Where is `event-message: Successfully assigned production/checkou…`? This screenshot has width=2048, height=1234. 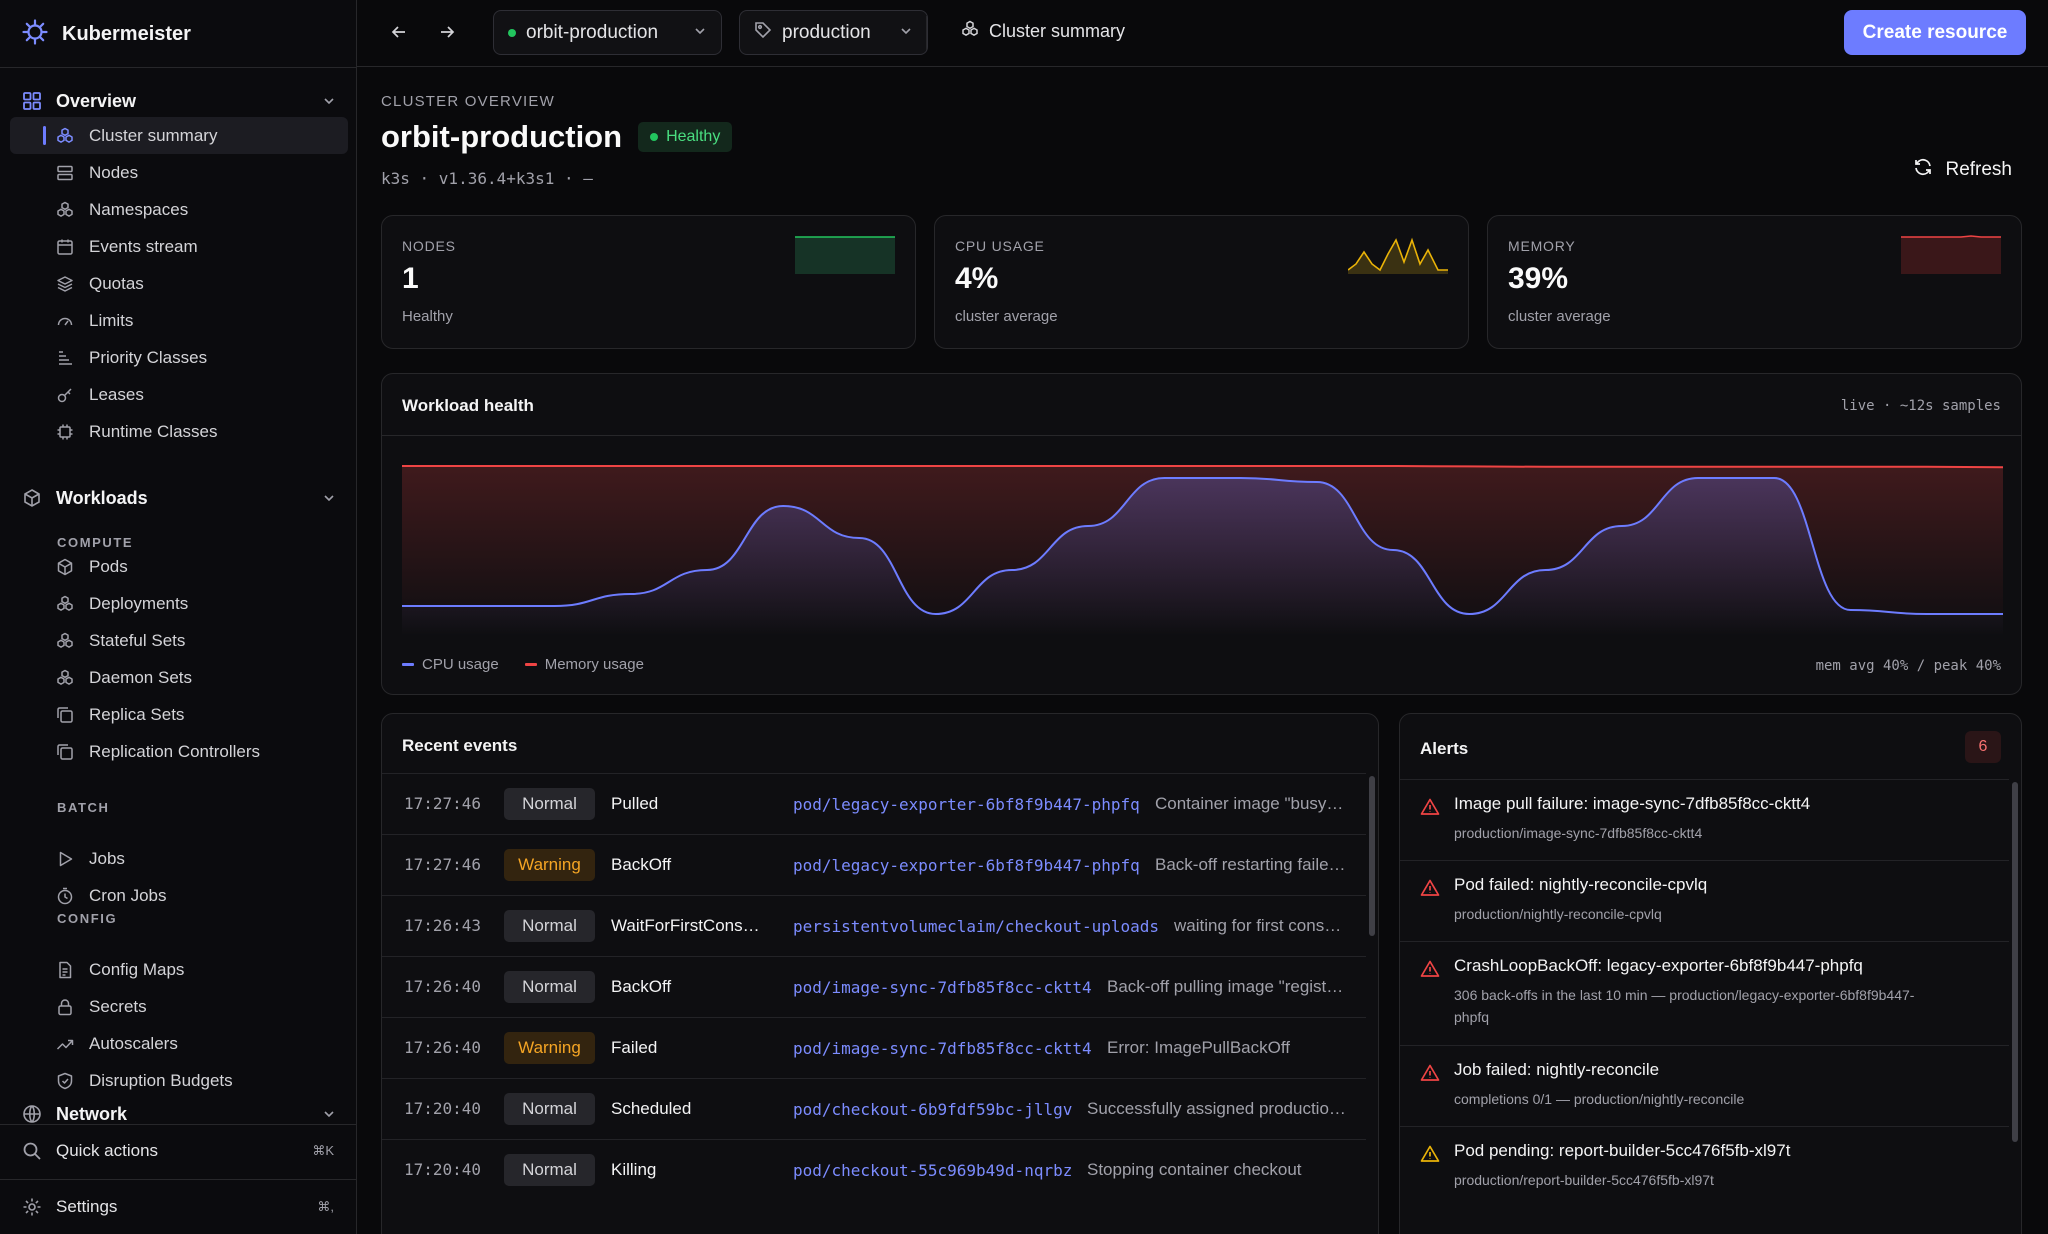 event-message: Successfully assigned production/checkou… is located at coordinates (1217, 1108).